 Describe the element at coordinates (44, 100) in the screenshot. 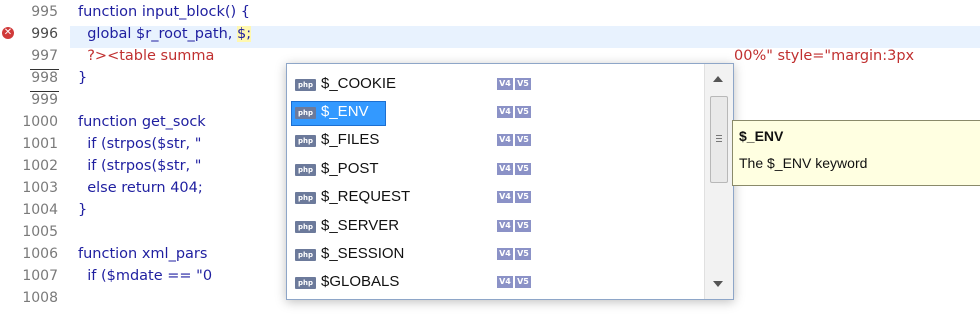

I see `line-number: 999` at that location.